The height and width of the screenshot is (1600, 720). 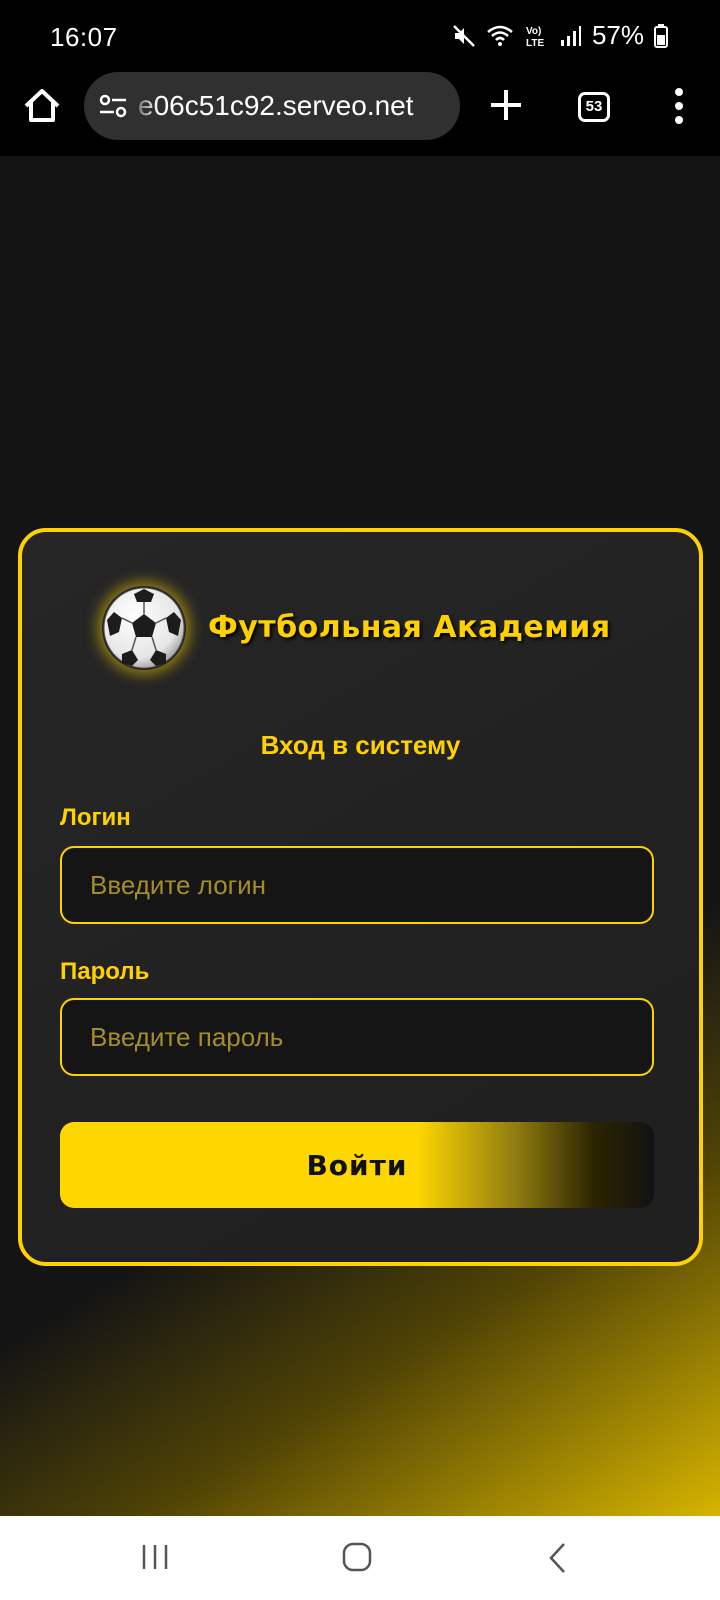 What do you see at coordinates (357, 1037) in the screenshot?
I see `password-input` at bounding box center [357, 1037].